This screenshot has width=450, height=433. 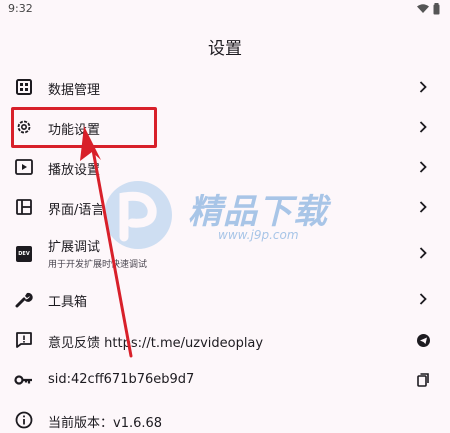 What do you see at coordinates (76, 210) in the screenshot?
I see `settings-item-label: 界面/语言` at bounding box center [76, 210].